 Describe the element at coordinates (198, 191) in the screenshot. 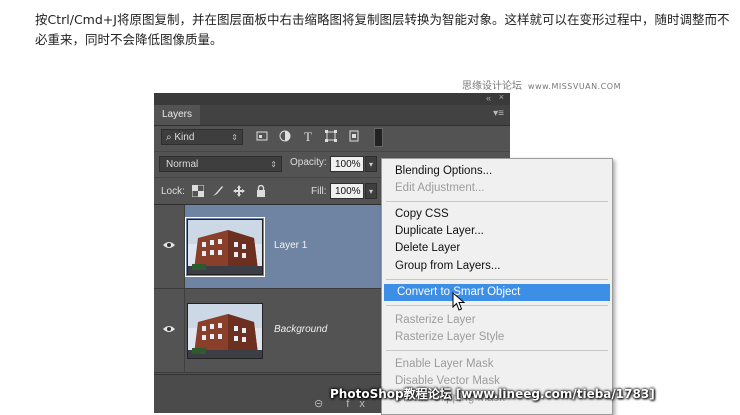

I see `lock-transparent-pixels-icon` at that location.